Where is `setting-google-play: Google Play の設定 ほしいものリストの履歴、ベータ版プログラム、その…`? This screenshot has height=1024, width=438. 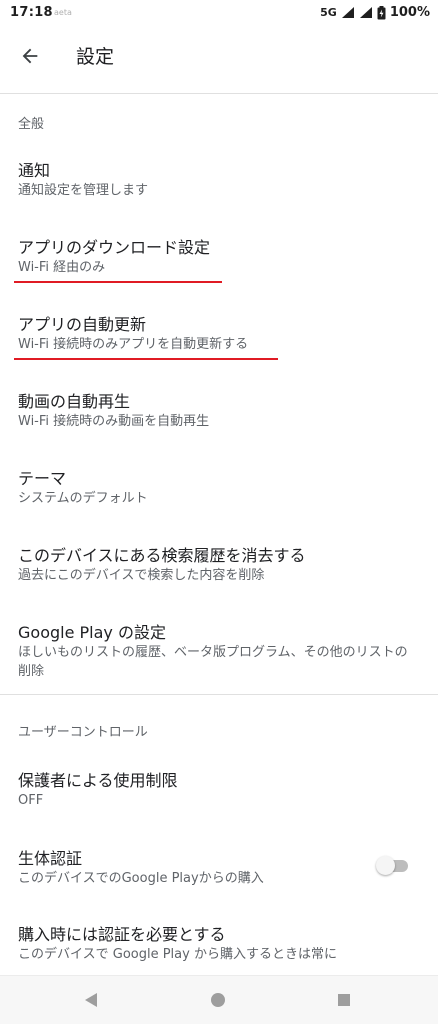
setting-google-play: Google Play の設定 ほしいものリストの履歴、ベータ版プログラム、その… is located at coordinates (219, 650).